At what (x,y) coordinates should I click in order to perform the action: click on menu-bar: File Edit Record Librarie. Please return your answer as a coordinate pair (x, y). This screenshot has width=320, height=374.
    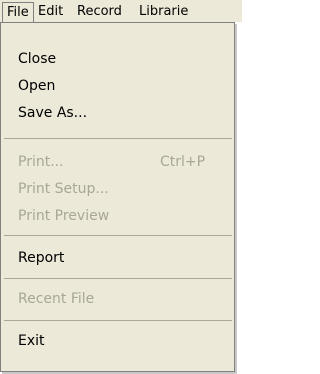
    Looking at the image, I should click on (121, 11).